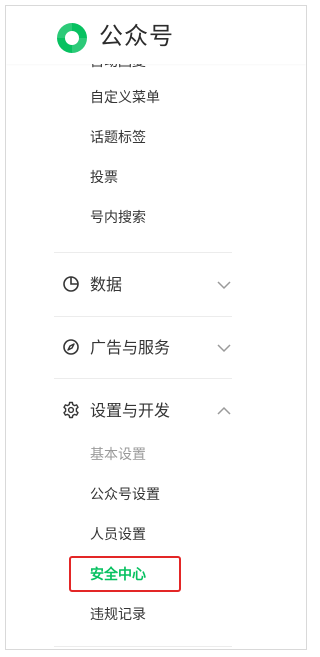  I want to click on menu-item-basic-settings: 基本设置, so click(118, 455).